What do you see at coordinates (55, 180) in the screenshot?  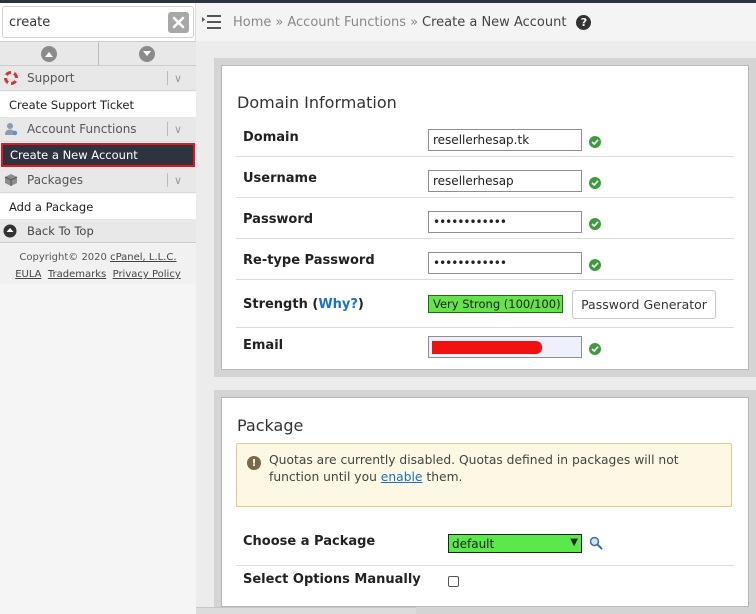 I see `sidebar-group-label: Packages` at bounding box center [55, 180].